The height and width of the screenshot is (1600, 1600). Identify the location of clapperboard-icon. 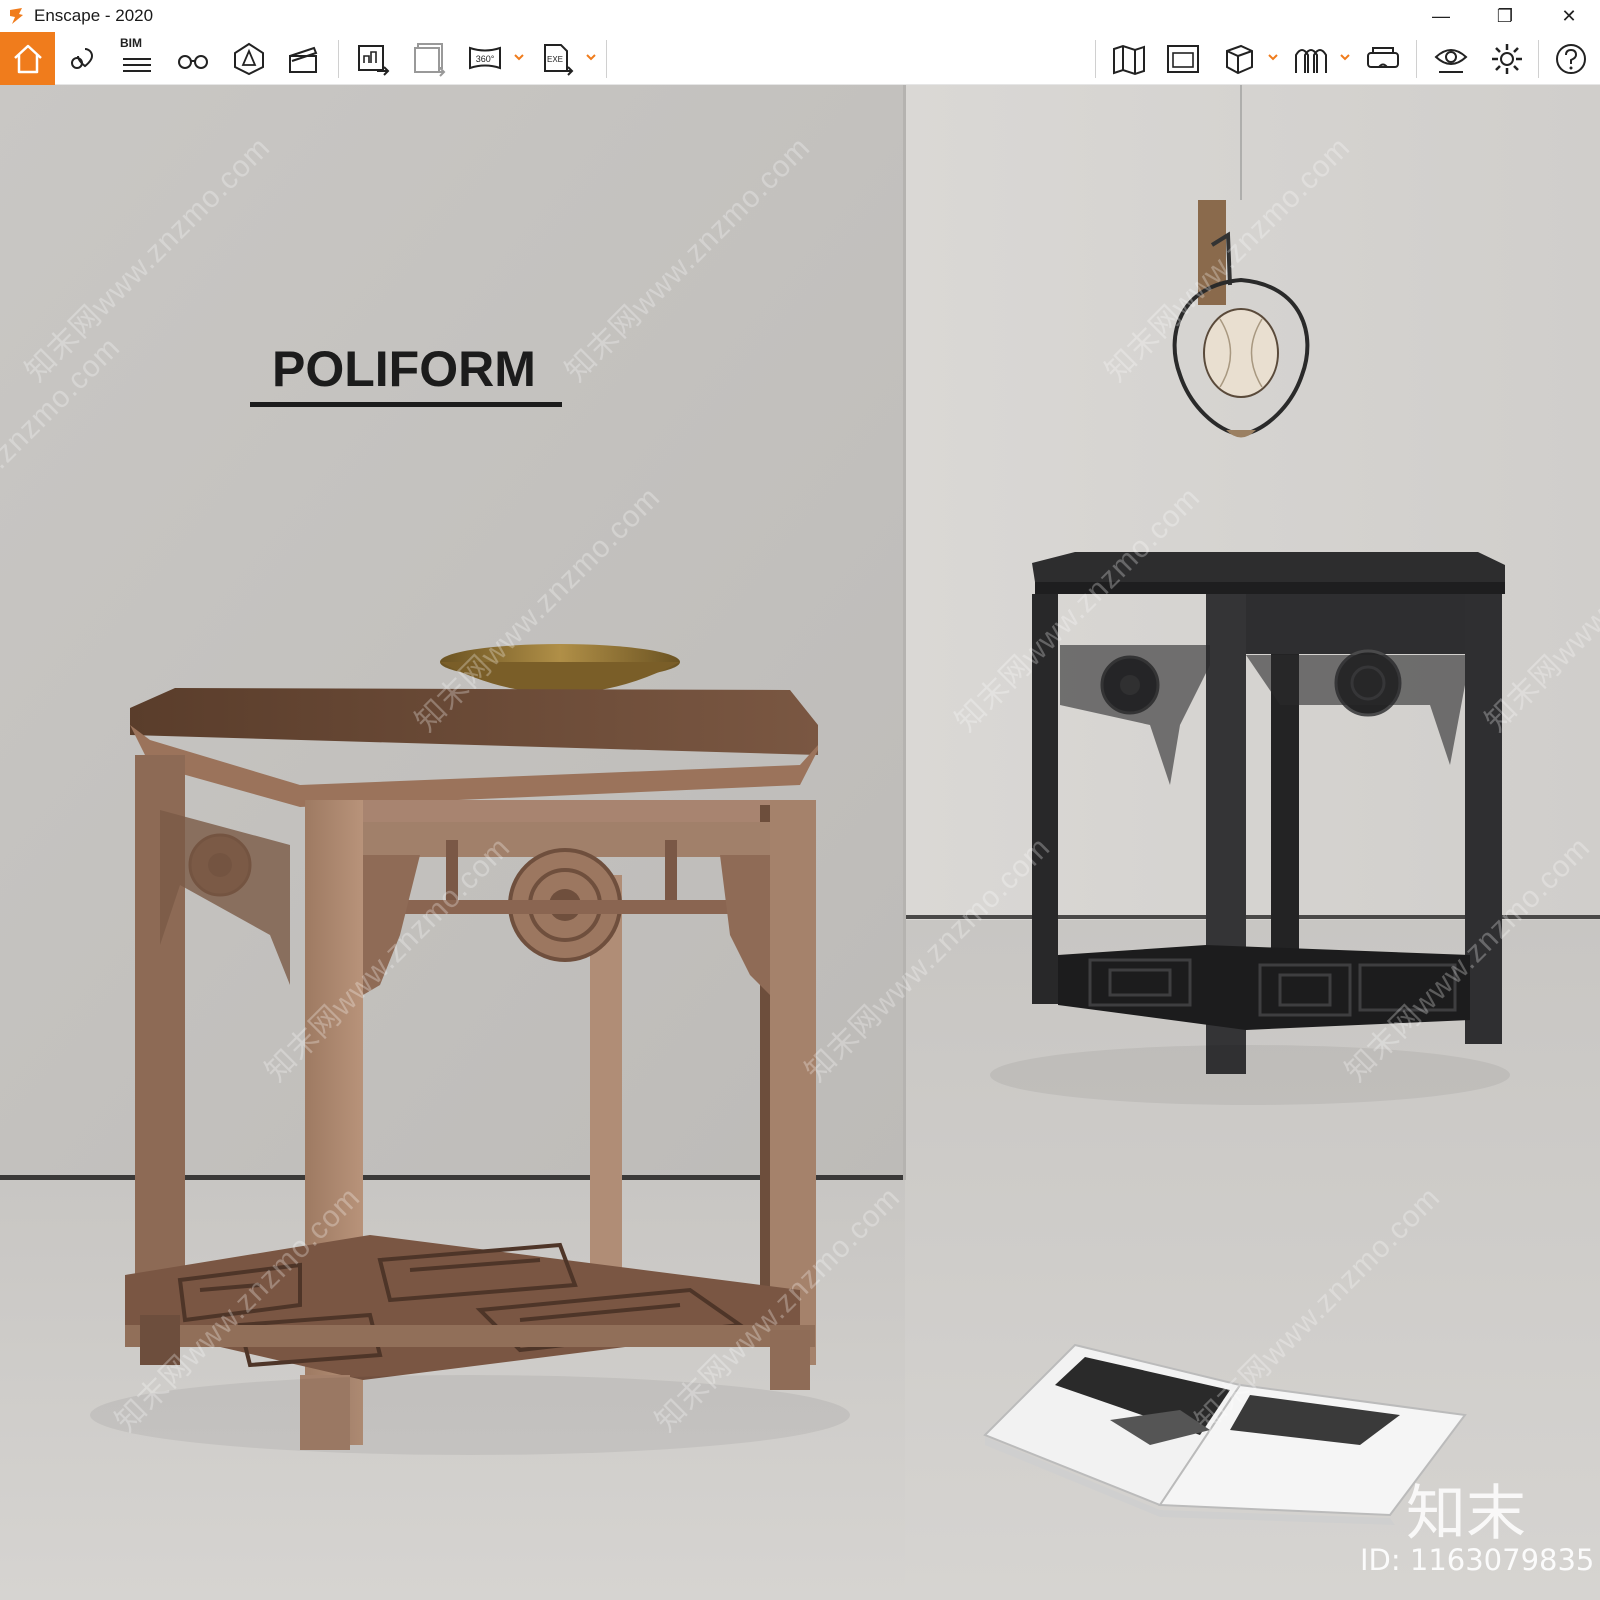
(303, 59).